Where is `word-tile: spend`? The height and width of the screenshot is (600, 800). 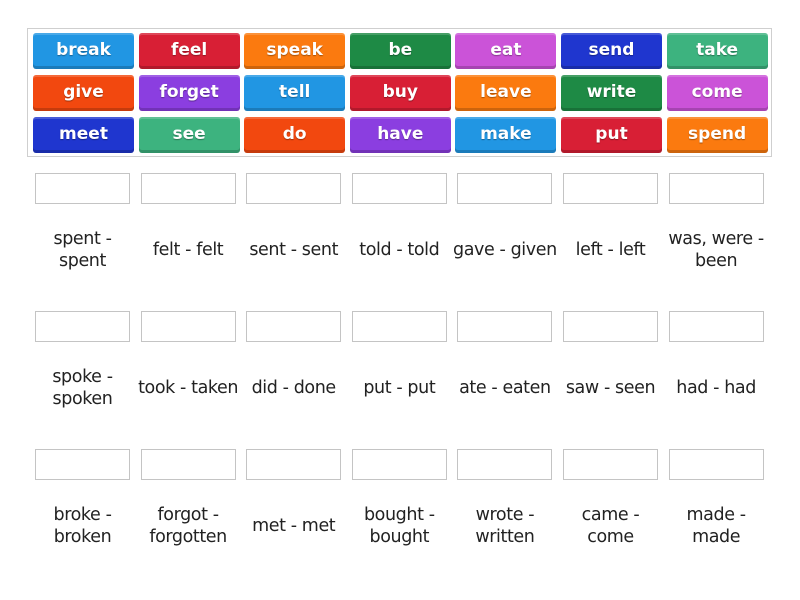
word-tile: spend is located at coordinates (717, 135).